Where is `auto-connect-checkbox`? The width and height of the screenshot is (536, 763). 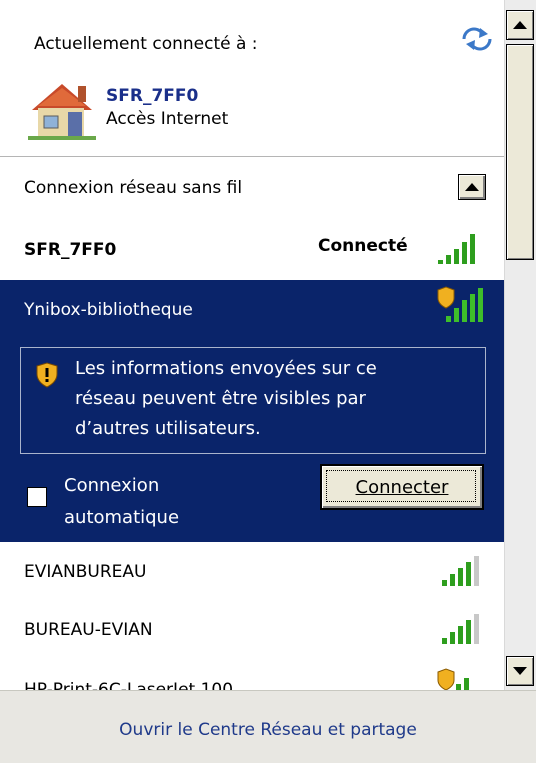
auto-connect-checkbox is located at coordinates (37, 497).